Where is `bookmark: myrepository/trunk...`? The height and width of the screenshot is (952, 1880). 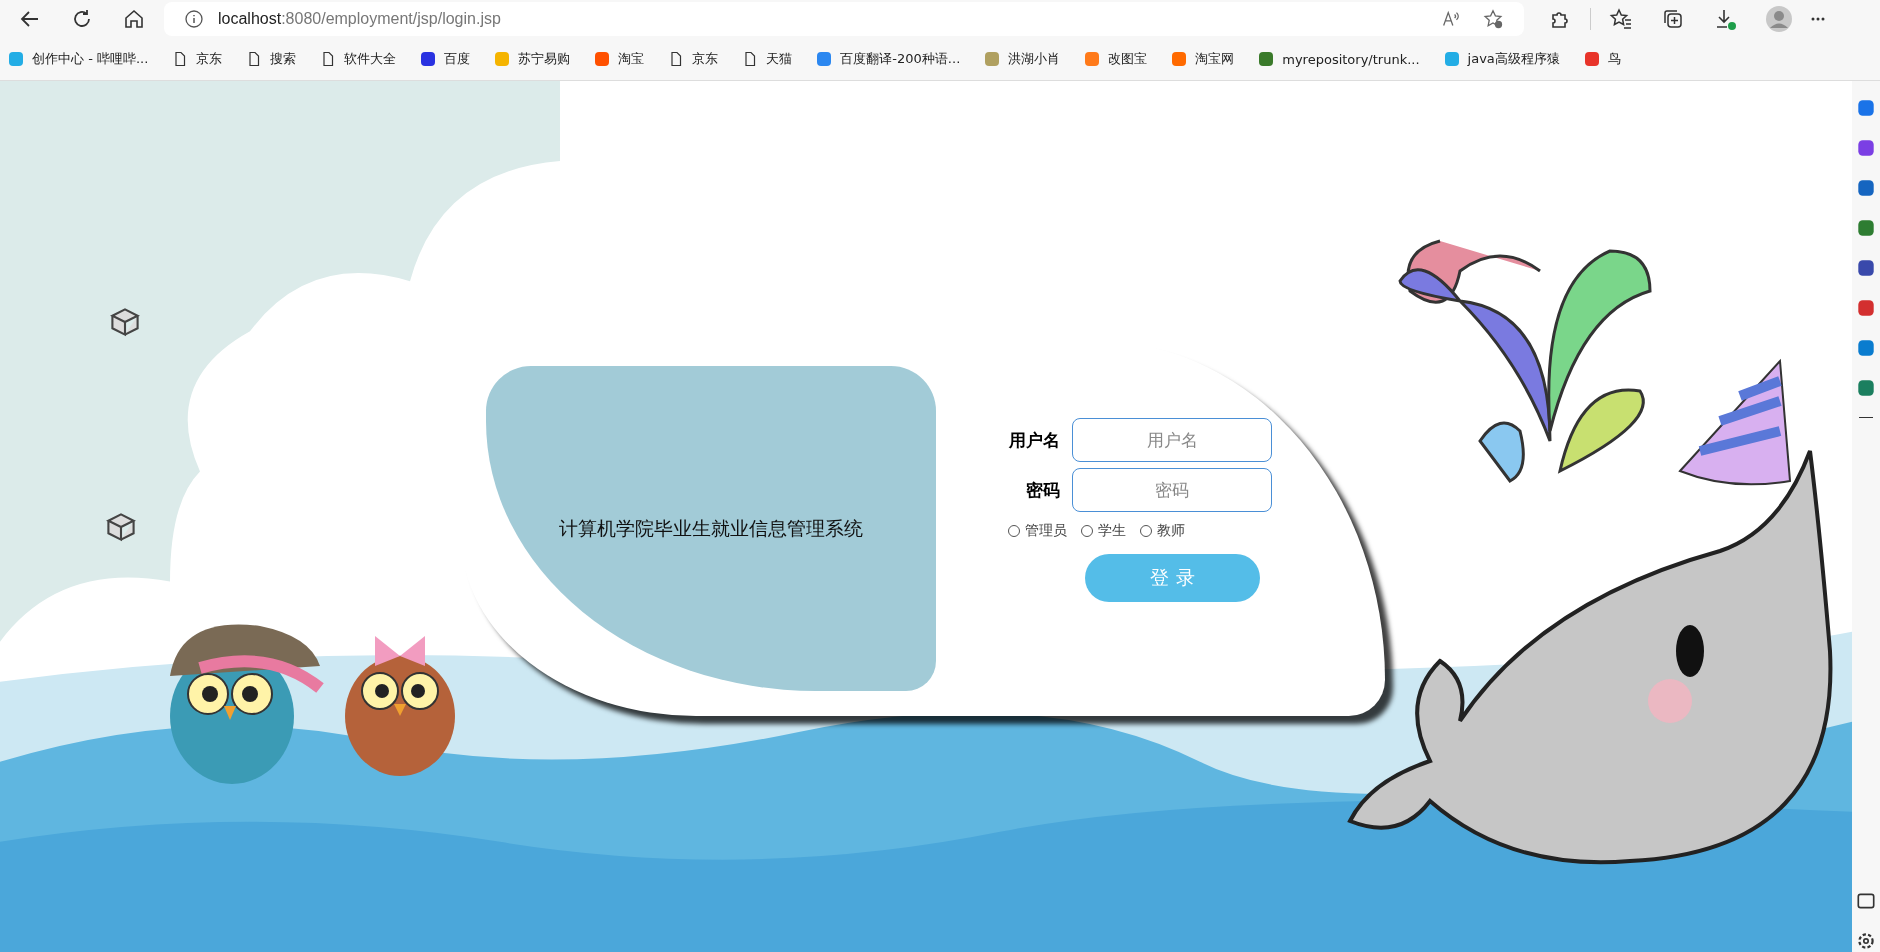 bookmark: myrepository/trunk... is located at coordinates (1339, 59).